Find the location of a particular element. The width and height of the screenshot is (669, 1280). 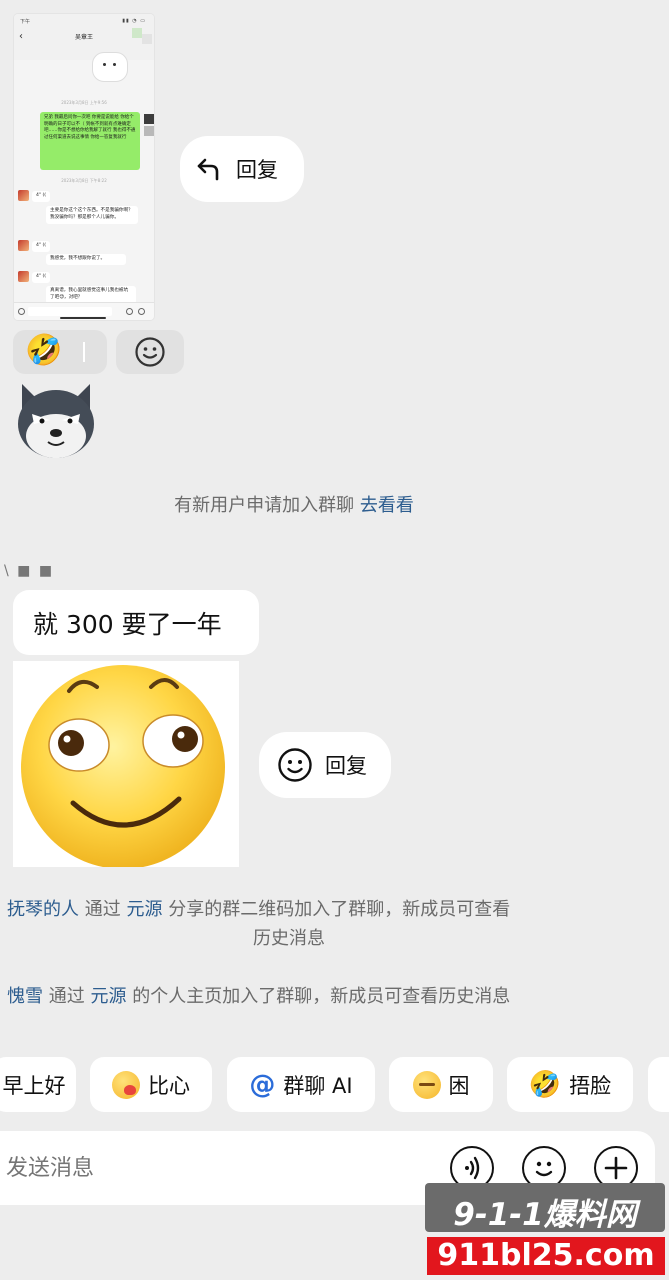

chip-label: 群聊 AI is located at coordinates (318, 1085).